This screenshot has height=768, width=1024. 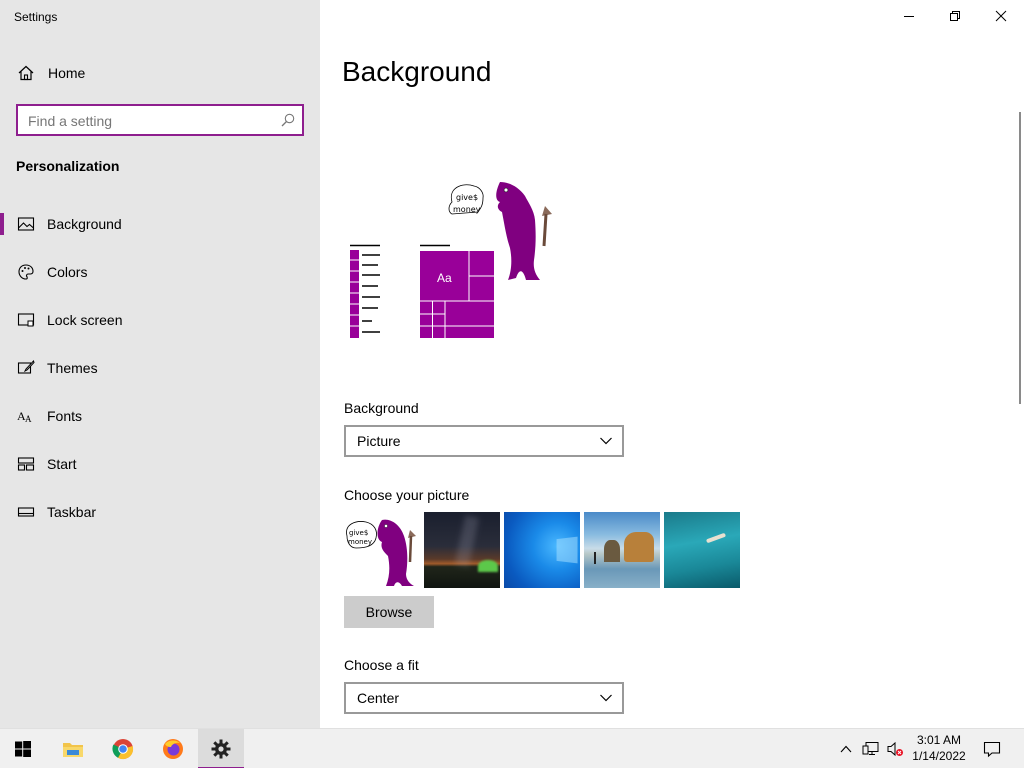 What do you see at coordinates (939, 748) in the screenshot?
I see `clock: 3:01 AM 1/14/2022` at bounding box center [939, 748].